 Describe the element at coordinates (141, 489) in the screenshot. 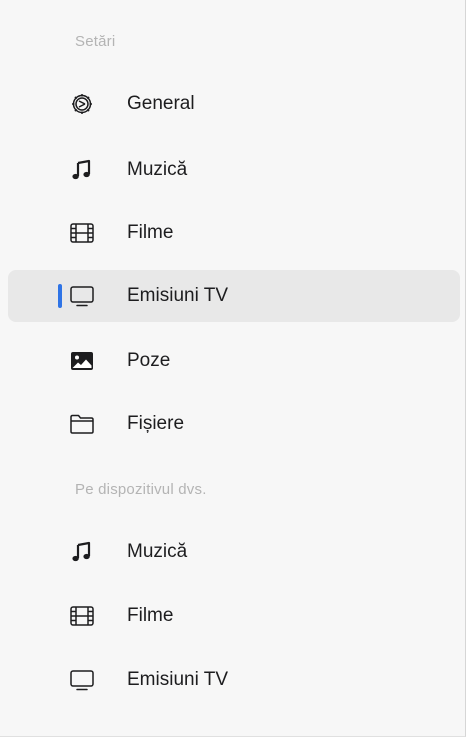

I see `section-header-on-device: Pe dispozitivul dvs.` at that location.